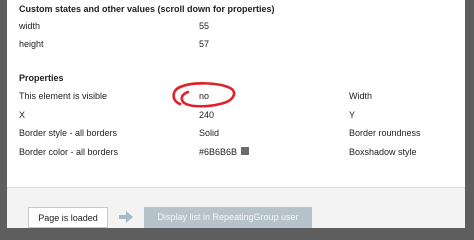 The width and height of the screenshot is (474, 240). I want to click on width-label: Width, so click(361, 96).